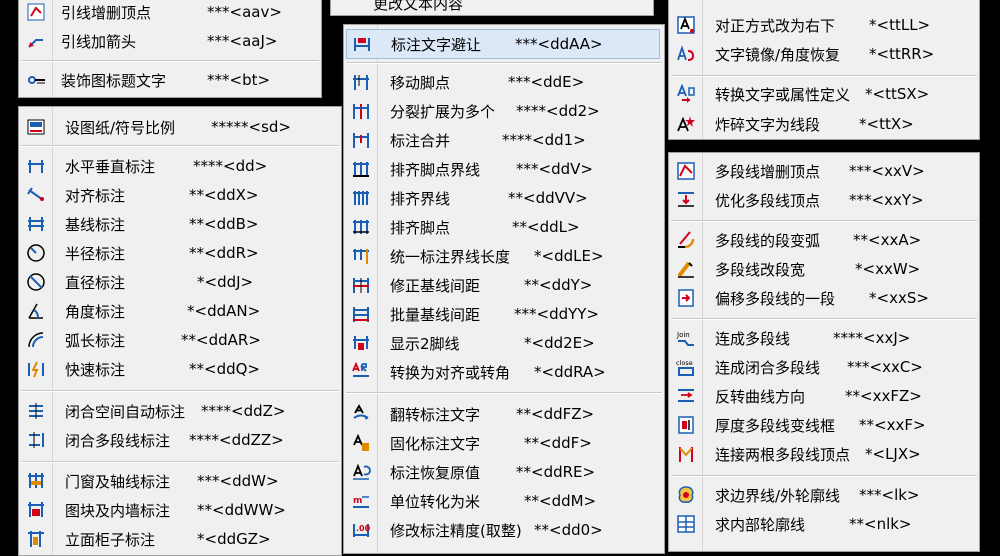  What do you see at coordinates (683, 335) in the screenshot?
I see `svg-text: Join` at bounding box center [683, 335].